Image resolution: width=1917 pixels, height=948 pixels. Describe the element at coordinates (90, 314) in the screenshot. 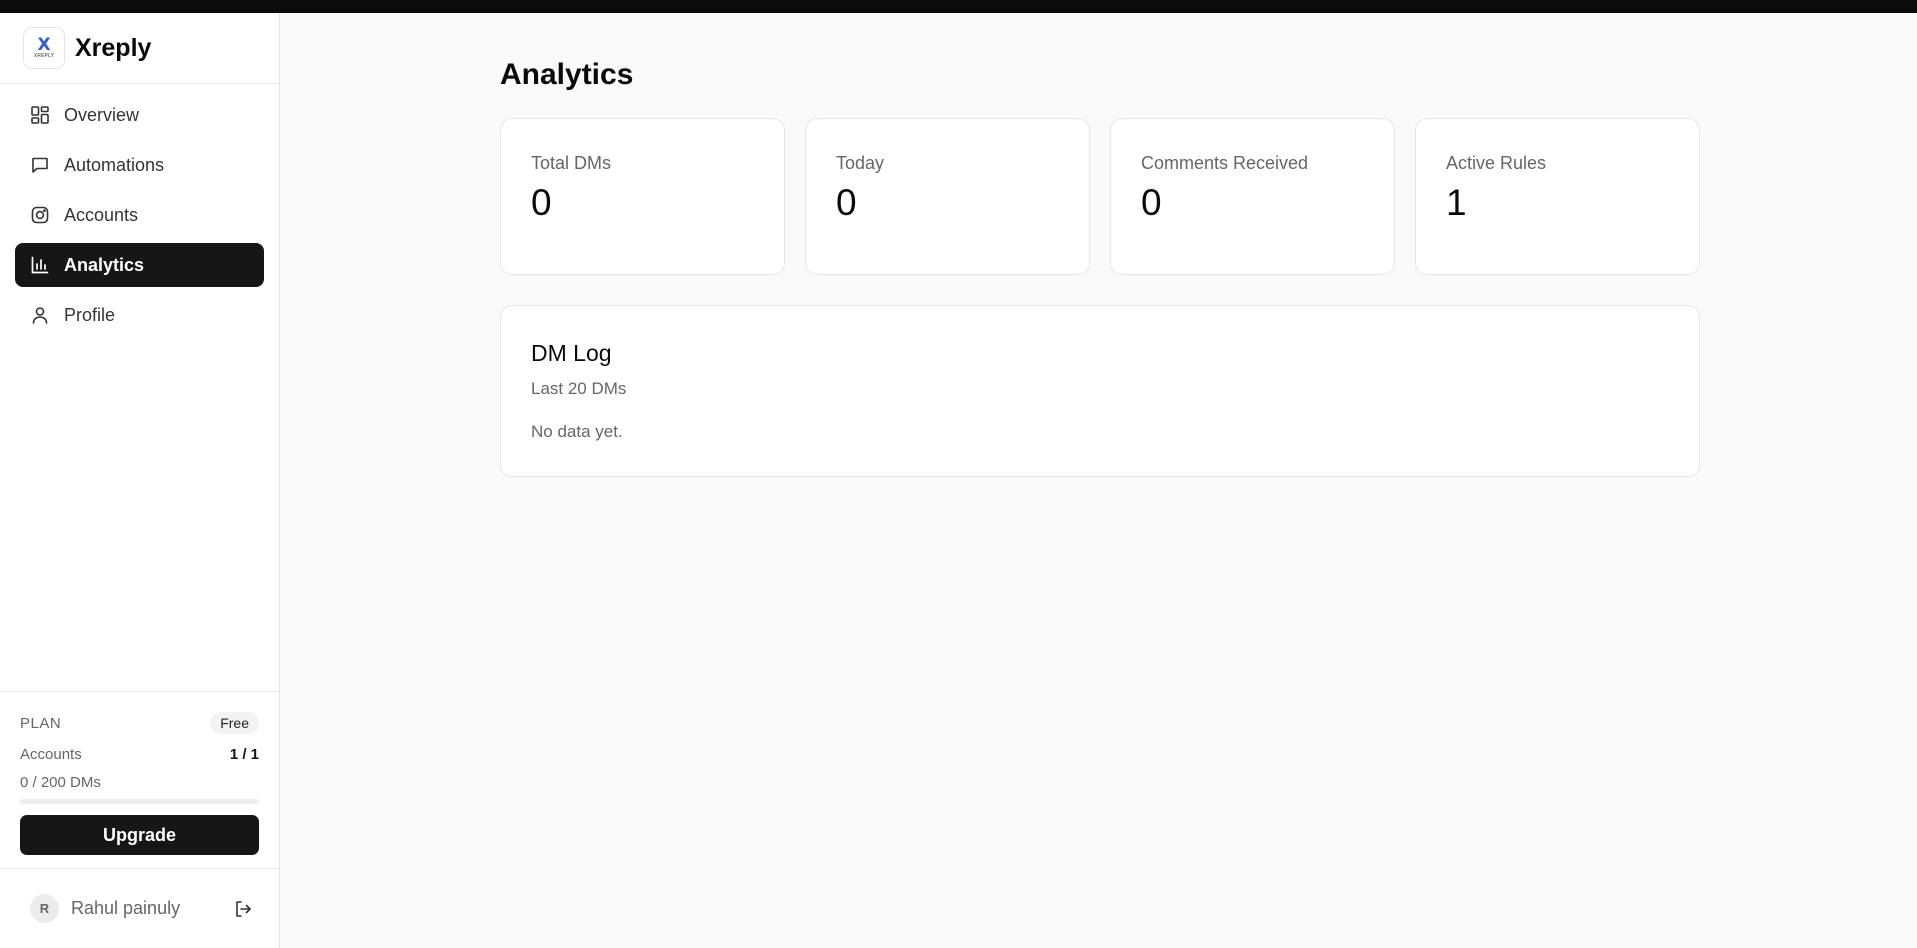

I see `sidebar-item-label: Profile` at that location.